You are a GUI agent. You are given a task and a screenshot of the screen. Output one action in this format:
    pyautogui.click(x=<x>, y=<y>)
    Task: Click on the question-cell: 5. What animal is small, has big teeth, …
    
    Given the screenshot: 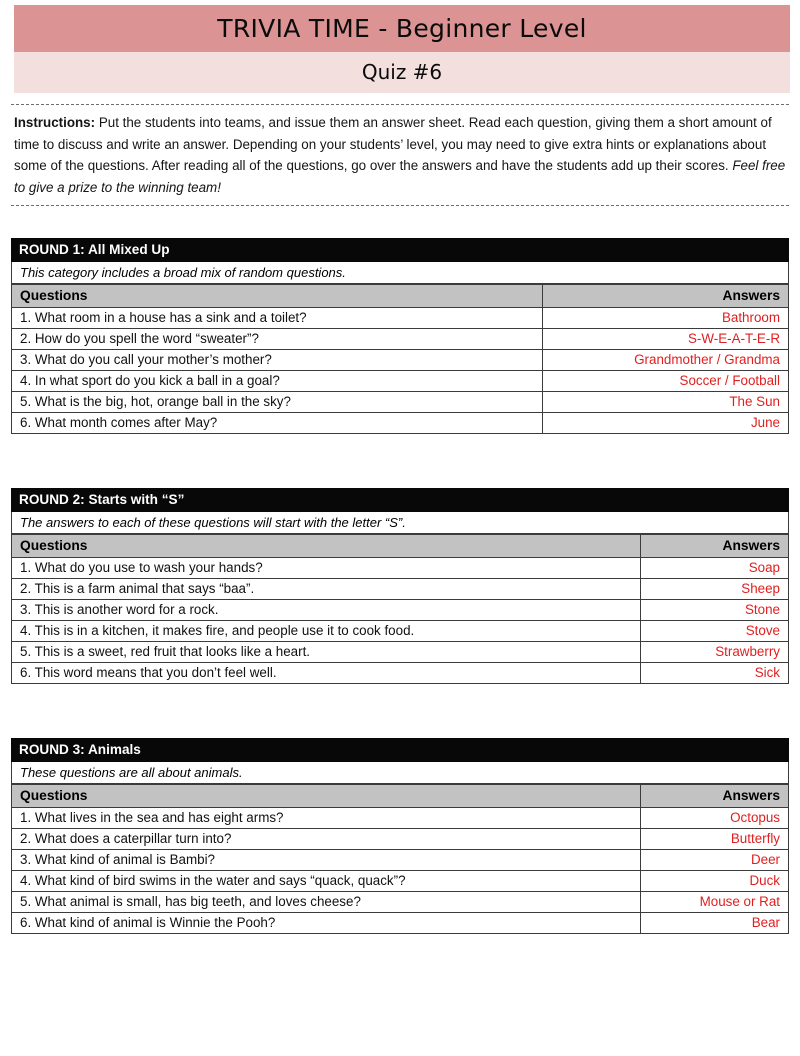 What is the action you would take?
    pyautogui.click(x=326, y=902)
    